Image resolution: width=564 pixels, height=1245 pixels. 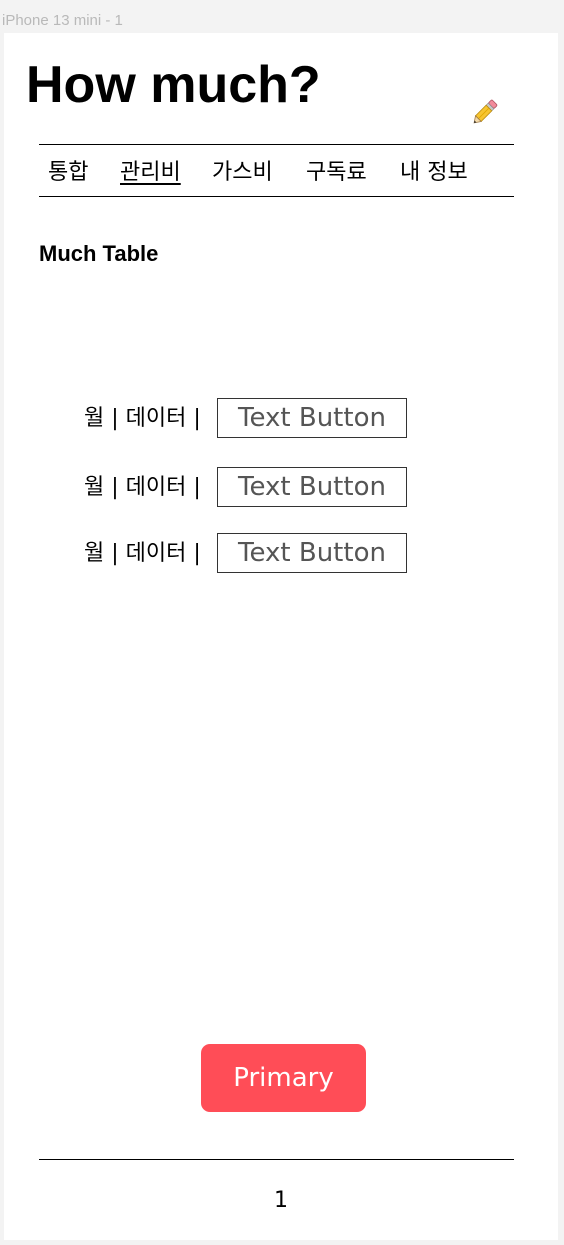 I want to click on footer-divider, so click(x=276, y=1159).